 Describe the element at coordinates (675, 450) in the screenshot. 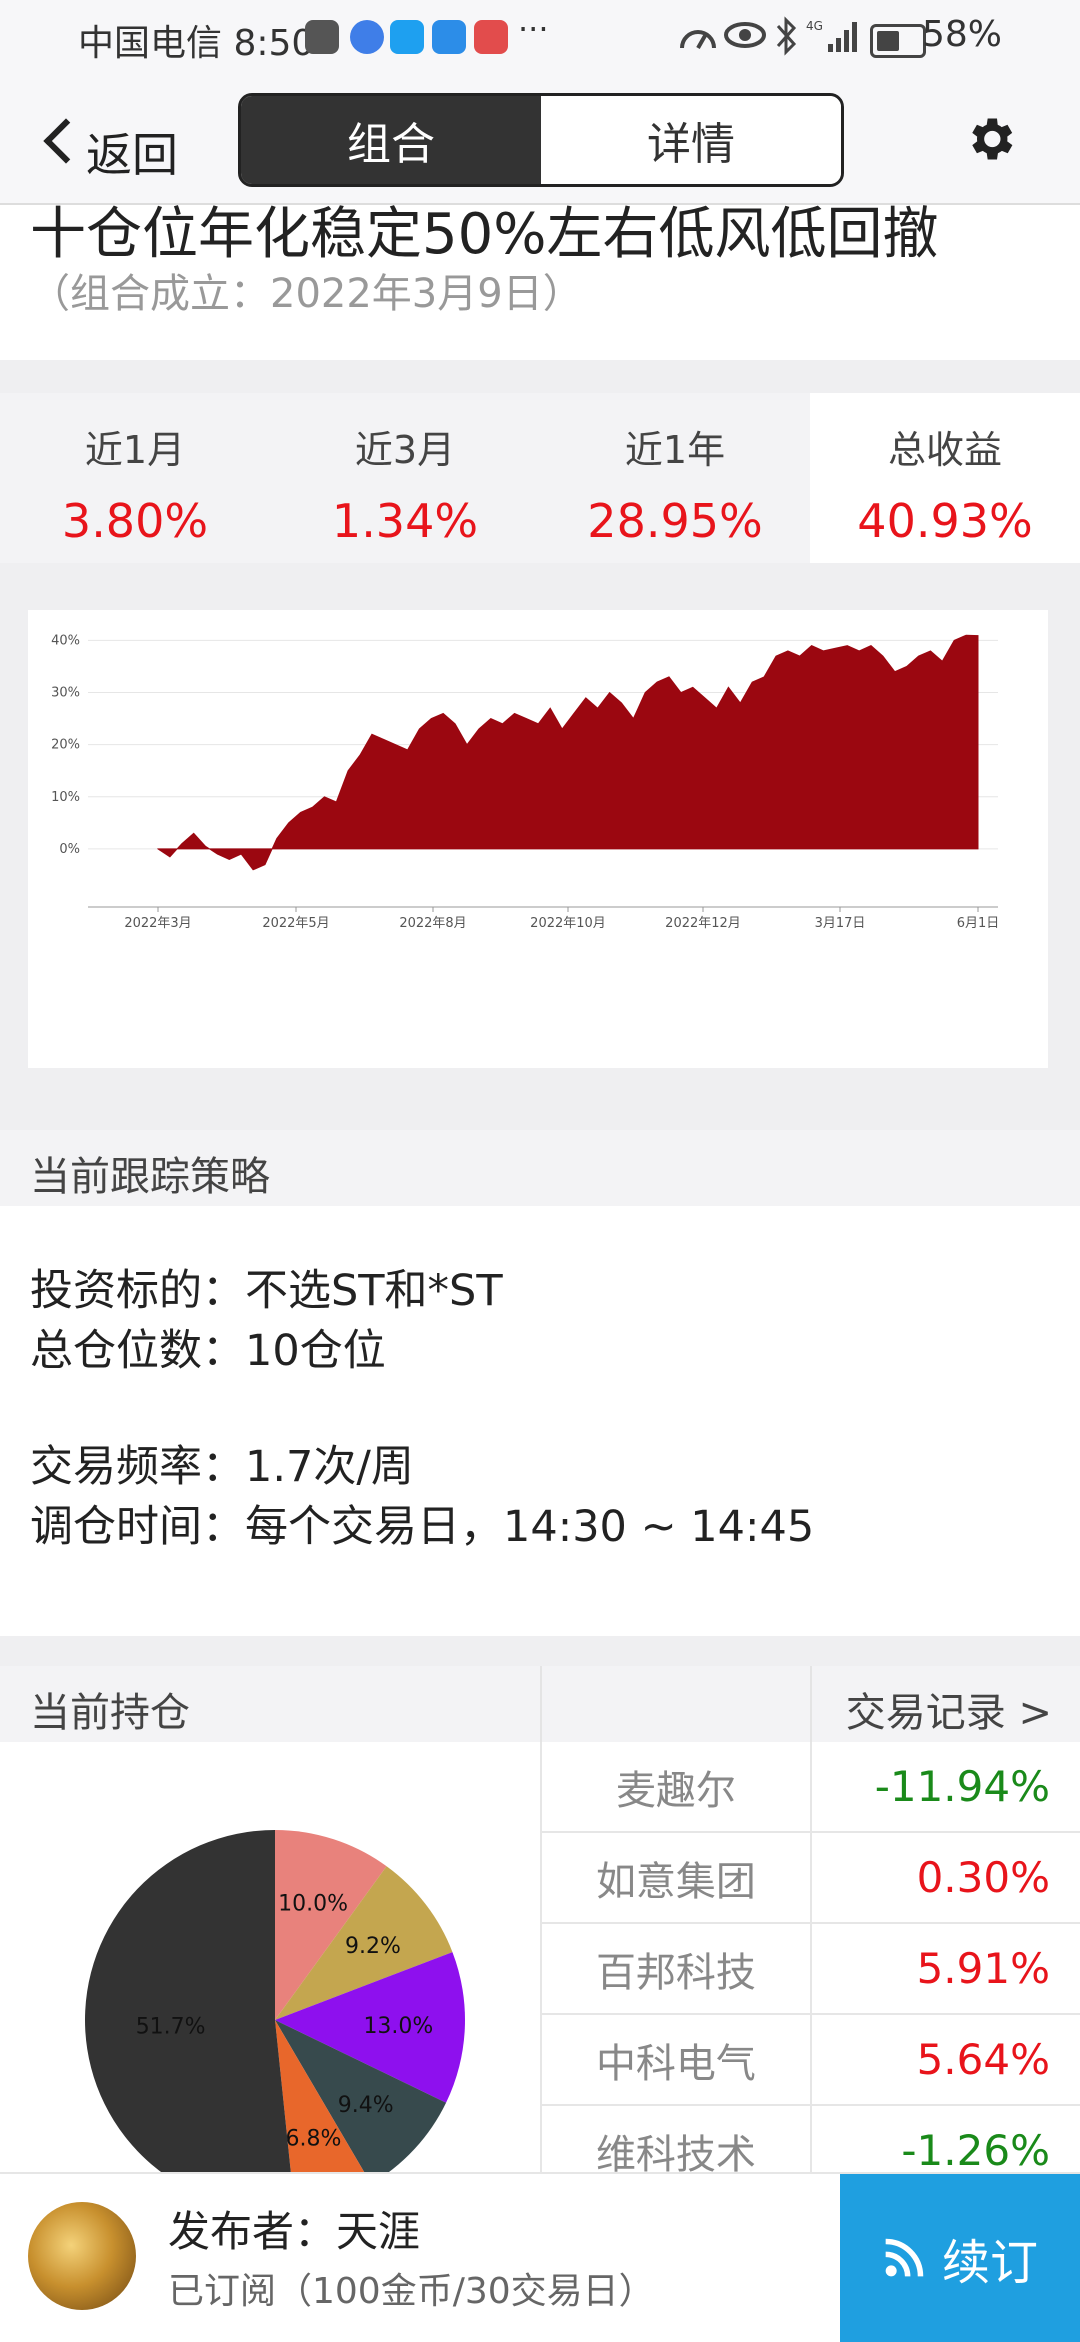

I see `return-label: 近1年` at that location.